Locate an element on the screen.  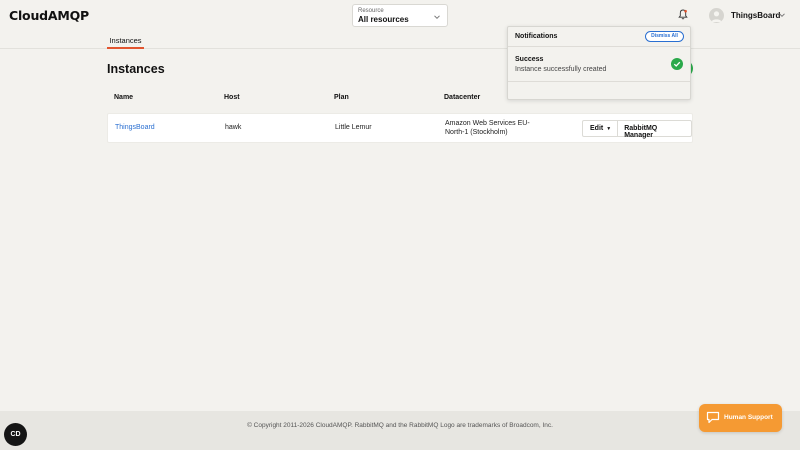
instance-host: hawk is located at coordinates (233, 127).